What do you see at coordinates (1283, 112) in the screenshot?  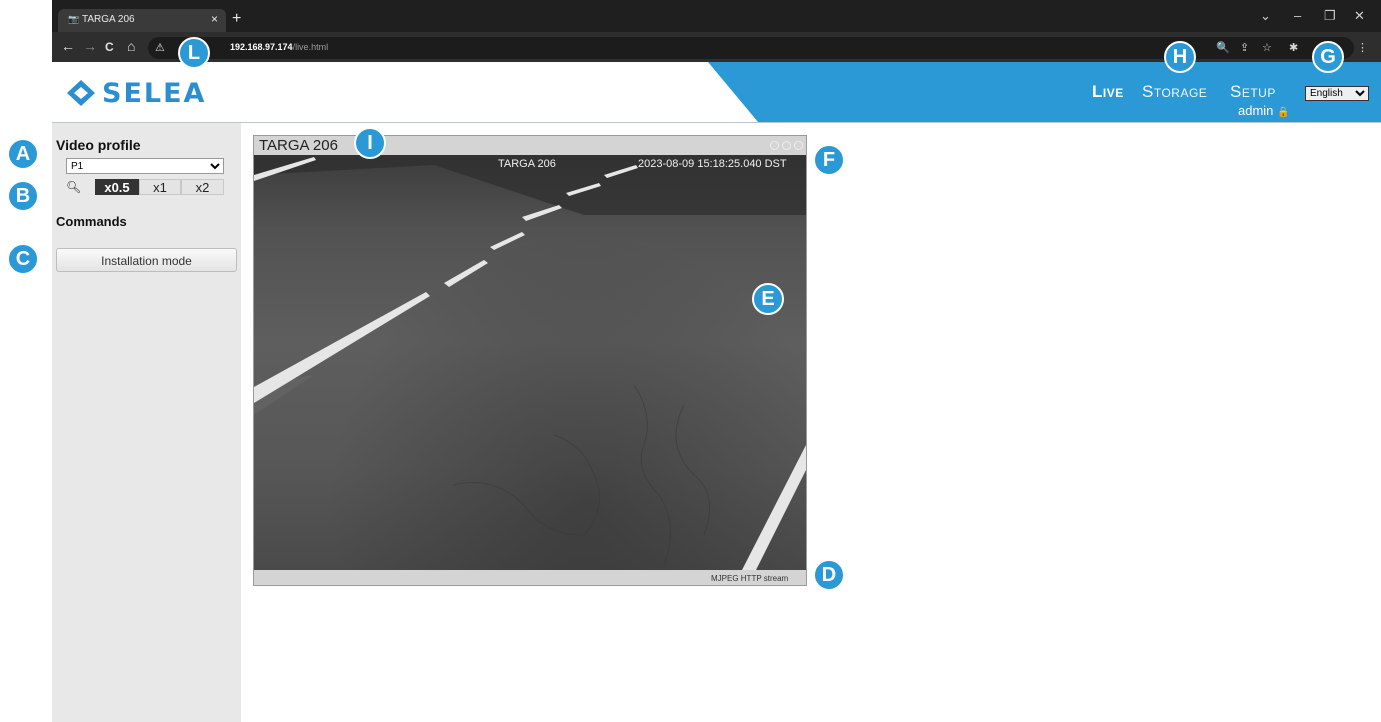 I see `lock-icon: 🔒` at bounding box center [1283, 112].